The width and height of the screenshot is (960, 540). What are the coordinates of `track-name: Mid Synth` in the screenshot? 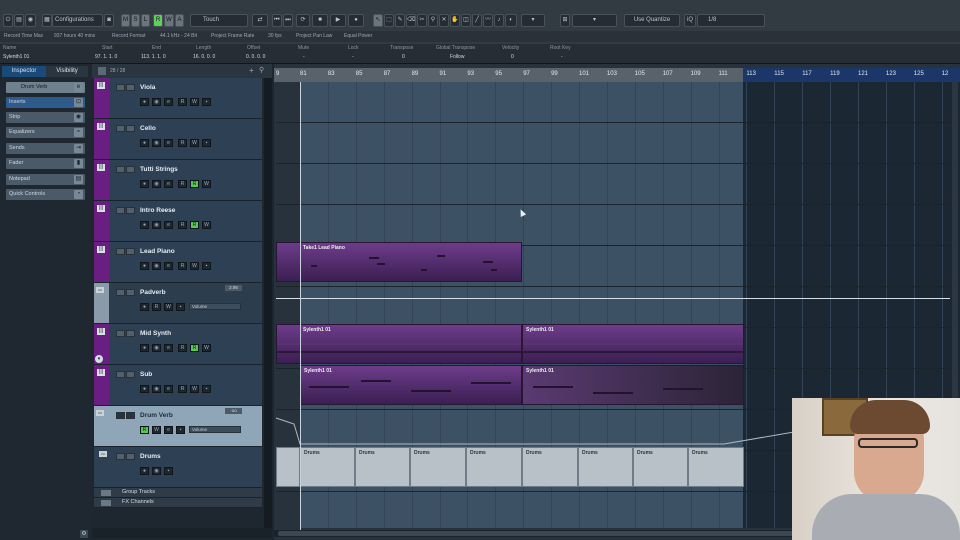 It's located at (155, 333).